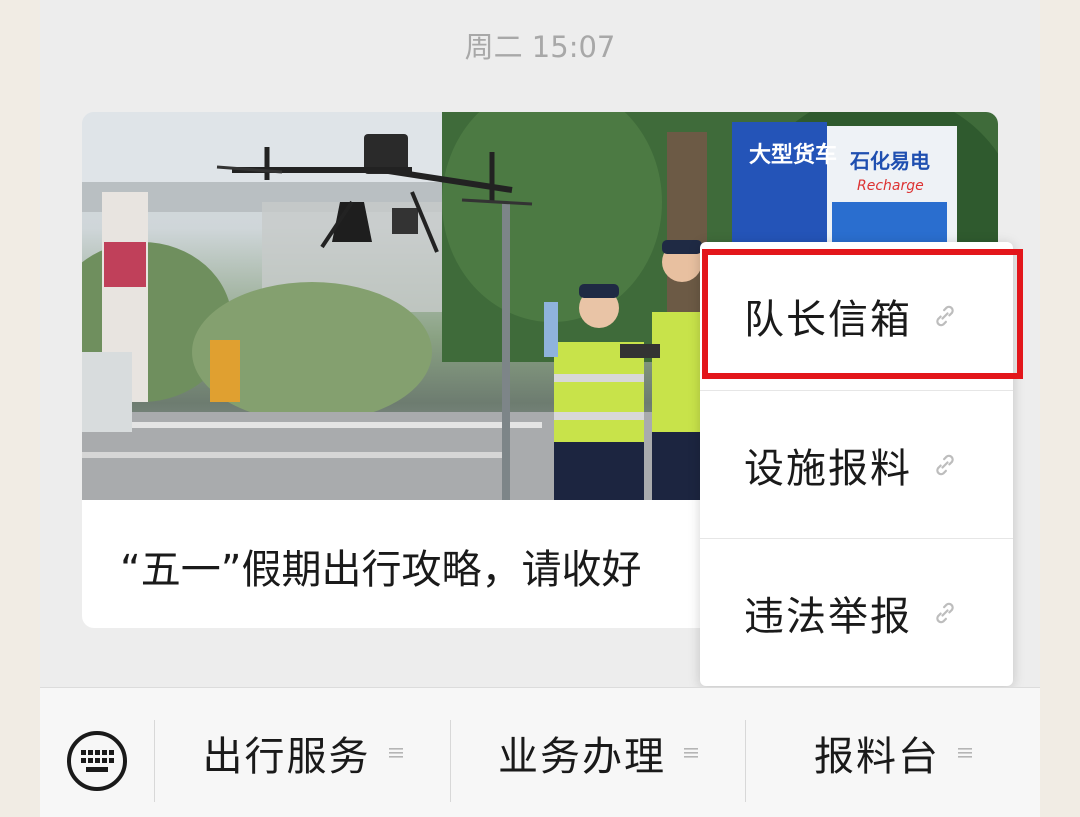 The image size is (1080, 817). I want to click on keyboard-icon, so click(97, 761).